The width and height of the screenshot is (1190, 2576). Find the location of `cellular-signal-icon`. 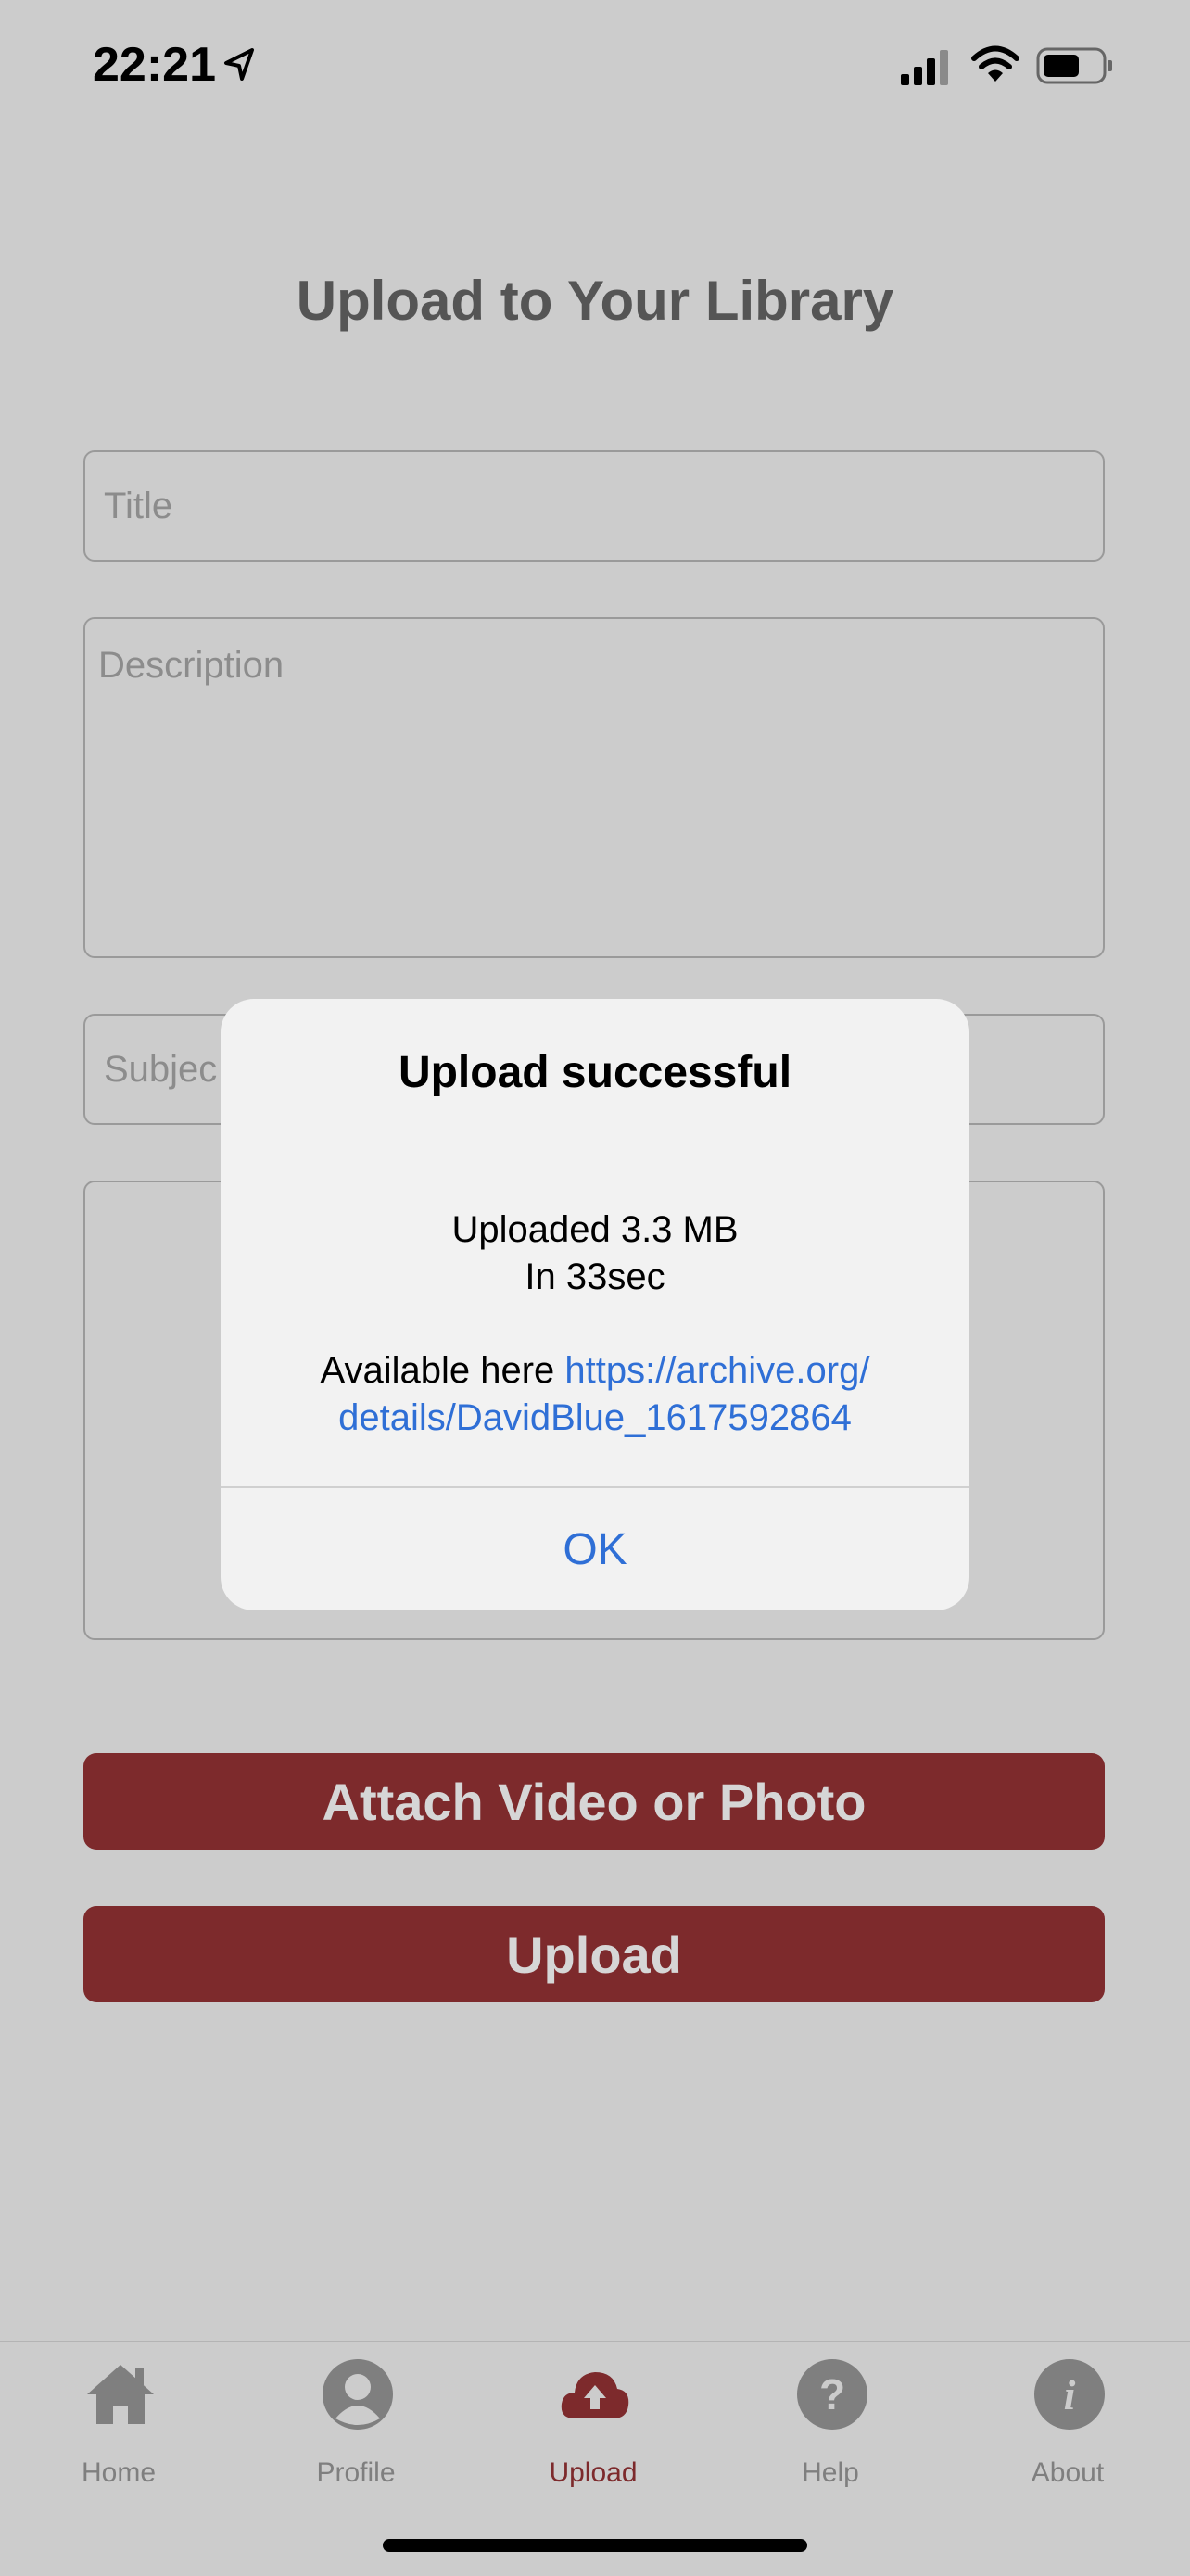

cellular-signal-icon is located at coordinates (924, 68).